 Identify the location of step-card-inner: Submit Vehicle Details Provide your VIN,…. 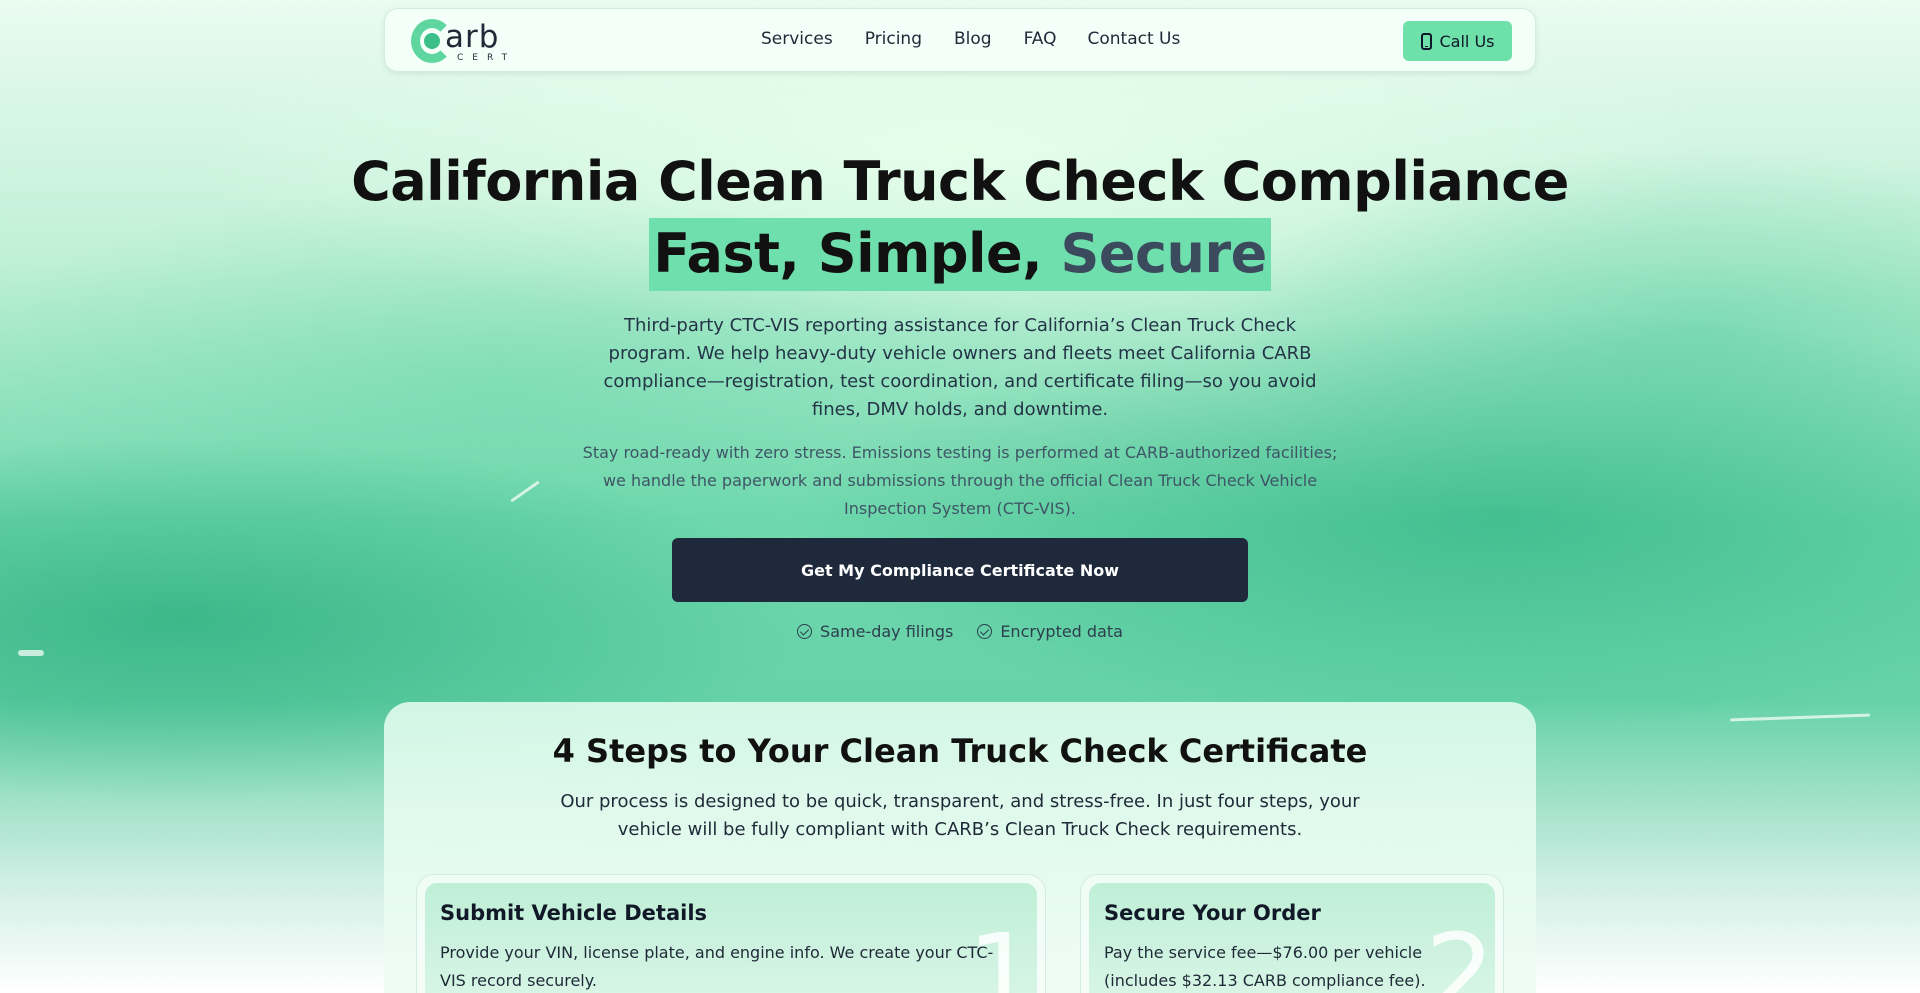
(731, 938).